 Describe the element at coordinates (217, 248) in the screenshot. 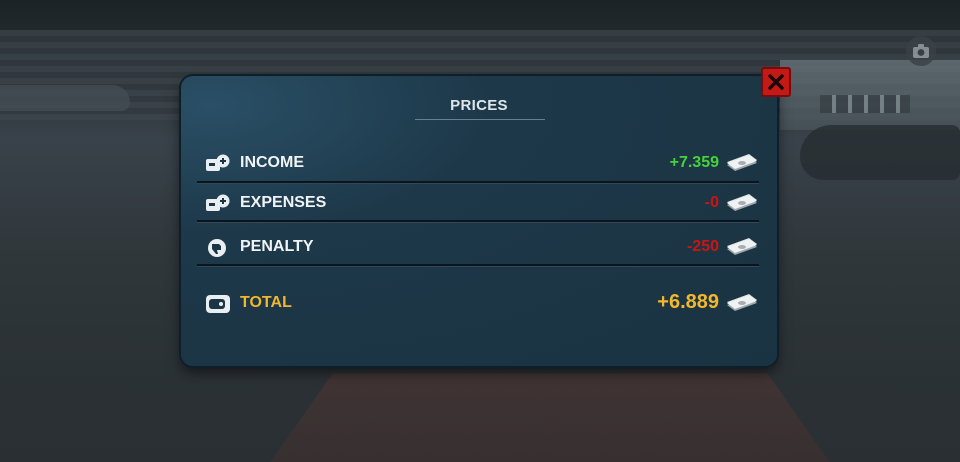

I see `thumbs-down-icon` at that location.